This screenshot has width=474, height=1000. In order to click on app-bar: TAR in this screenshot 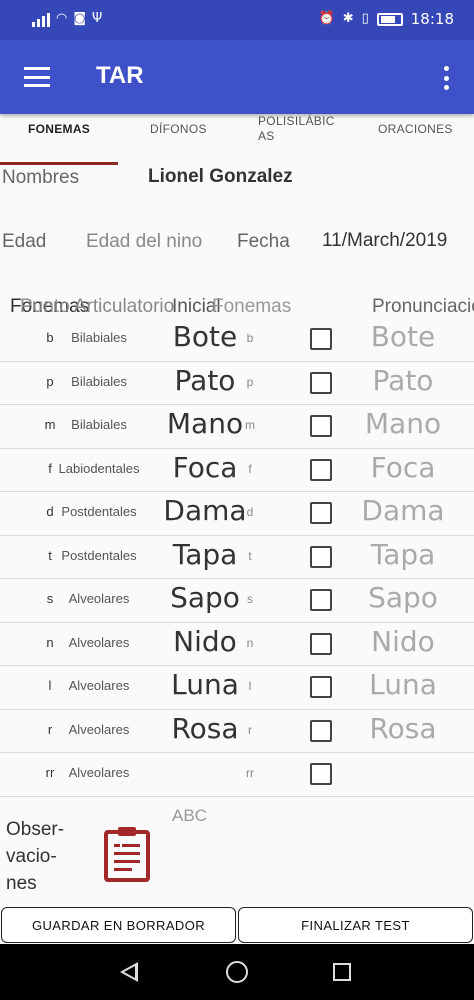, I will do `click(237, 77)`.